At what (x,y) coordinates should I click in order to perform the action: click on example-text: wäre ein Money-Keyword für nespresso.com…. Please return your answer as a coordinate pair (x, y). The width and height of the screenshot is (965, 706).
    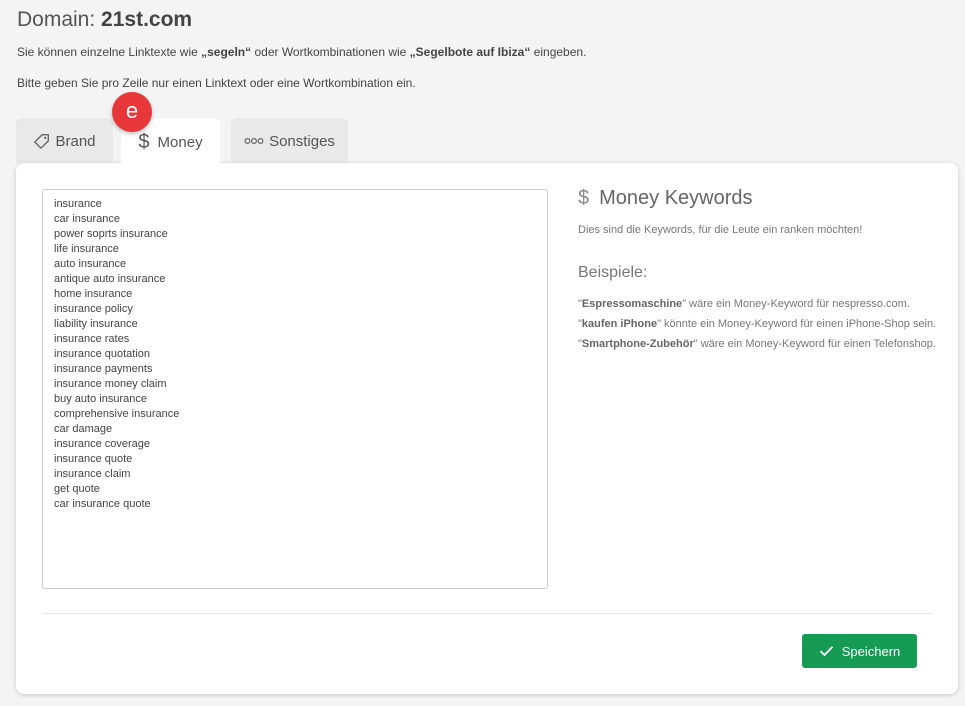
    Looking at the image, I should click on (798, 304).